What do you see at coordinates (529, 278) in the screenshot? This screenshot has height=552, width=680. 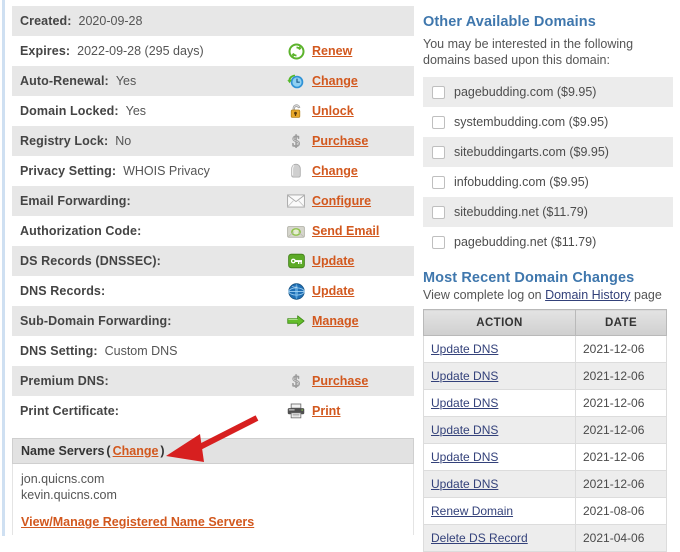 I see `recent-changes-heading: Most Recent Domain Changes` at bounding box center [529, 278].